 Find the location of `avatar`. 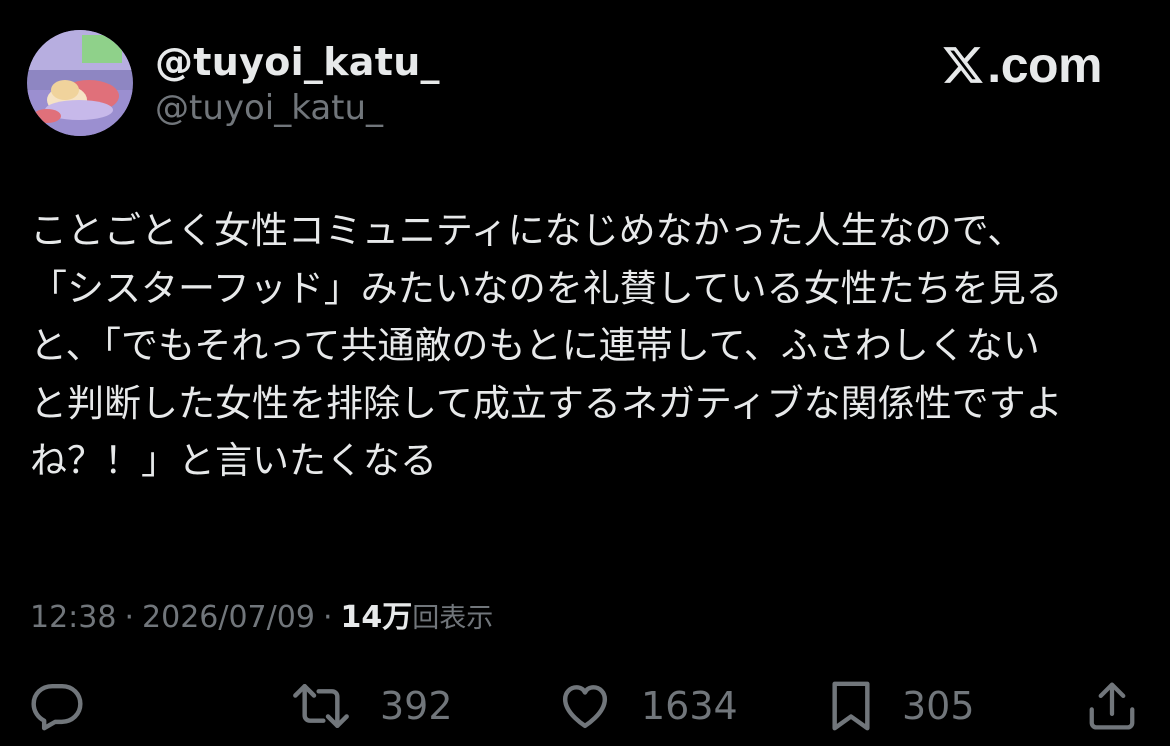

avatar is located at coordinates (80, 83).